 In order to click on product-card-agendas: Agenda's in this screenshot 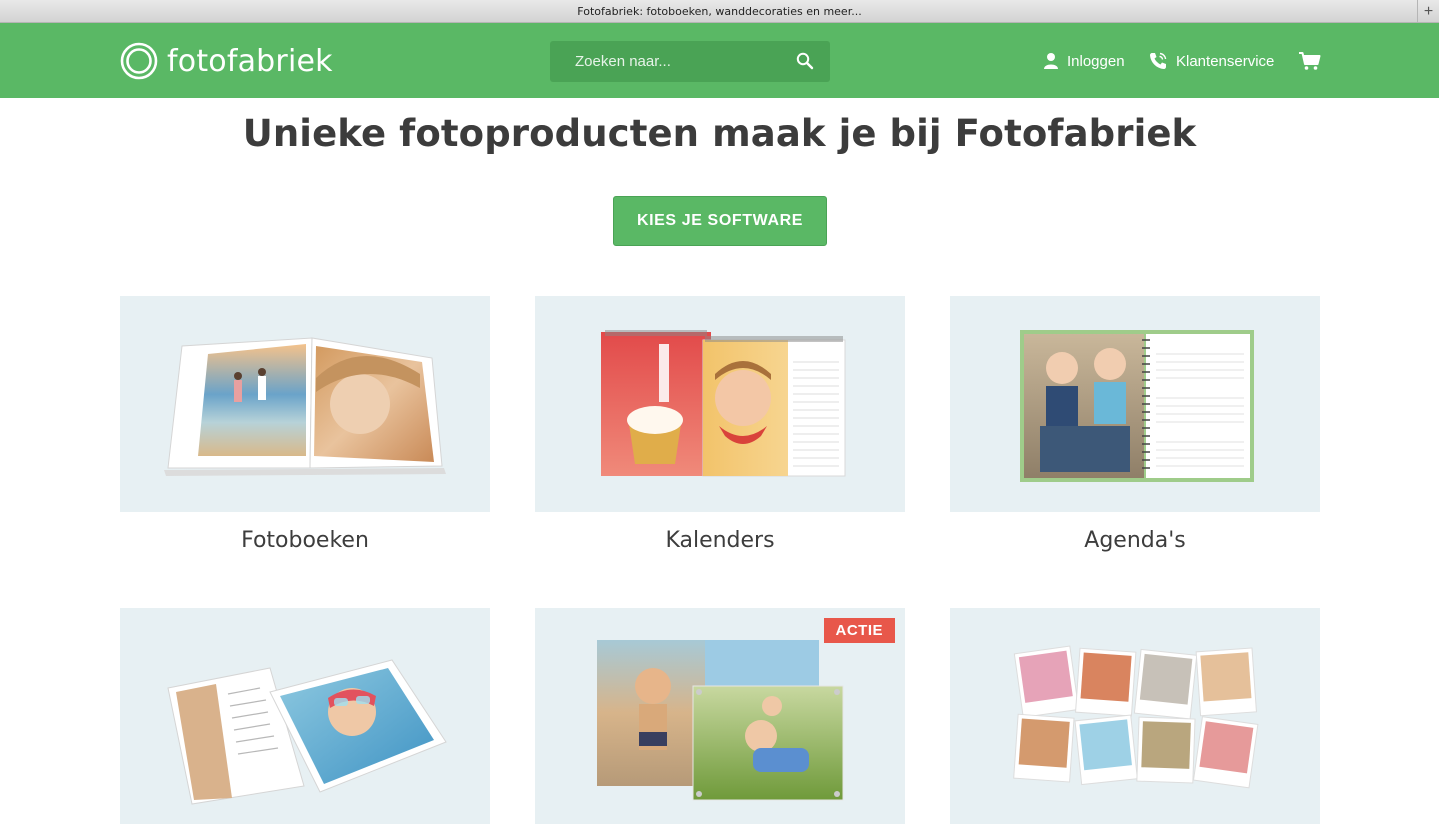, I will do `click(1135, 424)`.